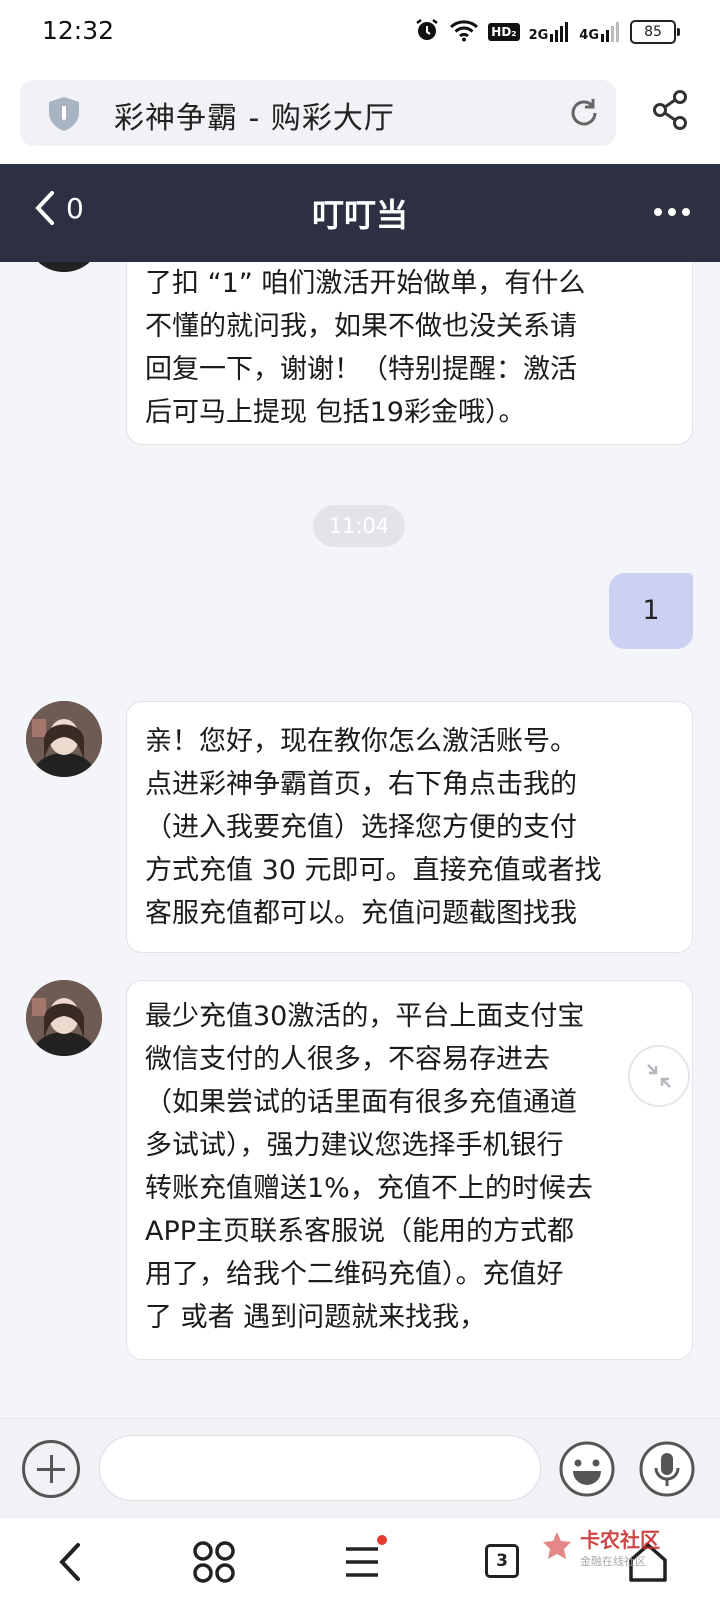  What do you see at coordinates (359, 526) in the screenshot?
I see `timestamp: 11:04` at bounding box center [359, 526].